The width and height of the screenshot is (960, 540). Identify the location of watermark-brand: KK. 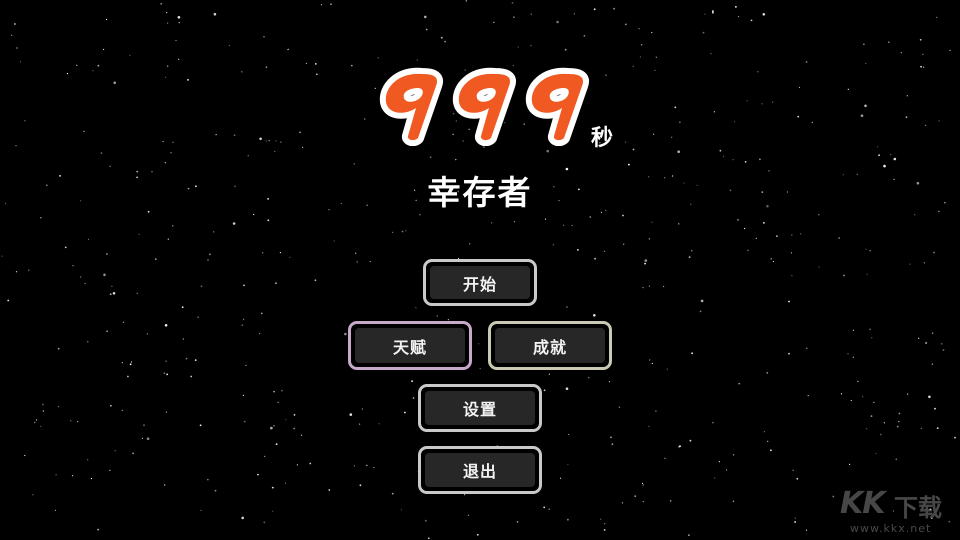
(862, 503).